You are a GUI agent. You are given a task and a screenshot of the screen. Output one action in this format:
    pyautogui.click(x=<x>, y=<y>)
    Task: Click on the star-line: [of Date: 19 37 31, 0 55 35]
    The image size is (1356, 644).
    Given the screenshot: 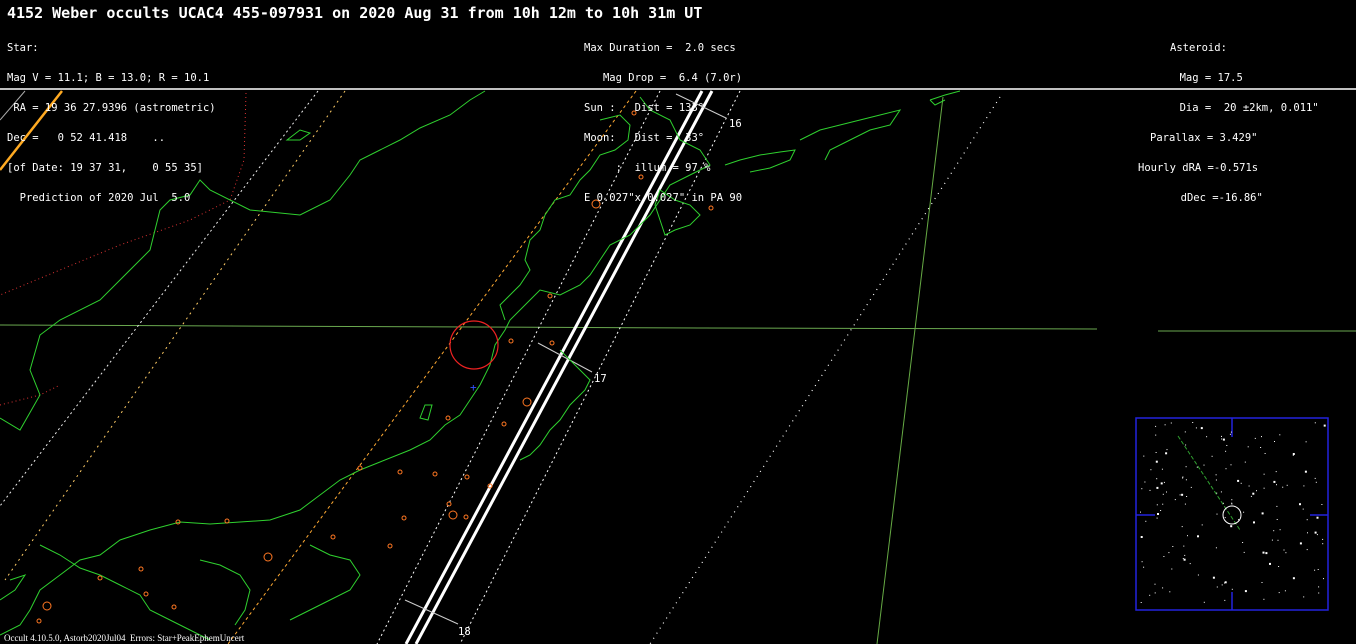 What is the action you would take?
    pyautogui.click(x=105, y=168)
    